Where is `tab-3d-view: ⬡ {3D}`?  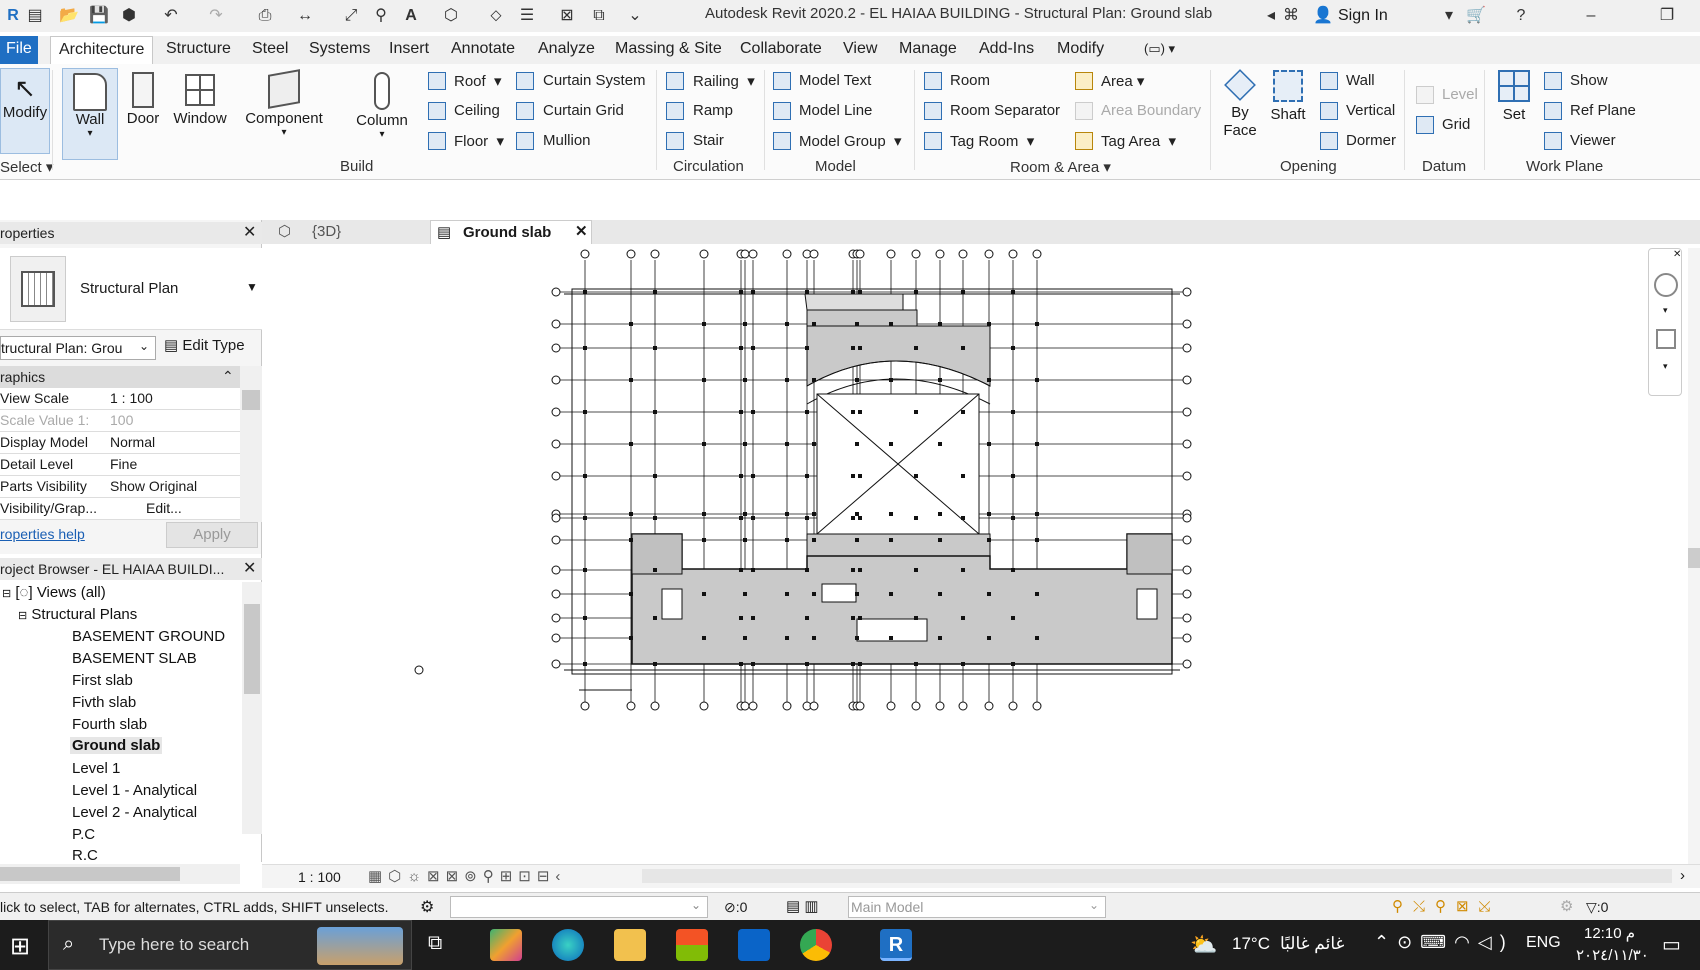 tab-3d-view: ⬡ {3D} is located at coordinates (352, 232).